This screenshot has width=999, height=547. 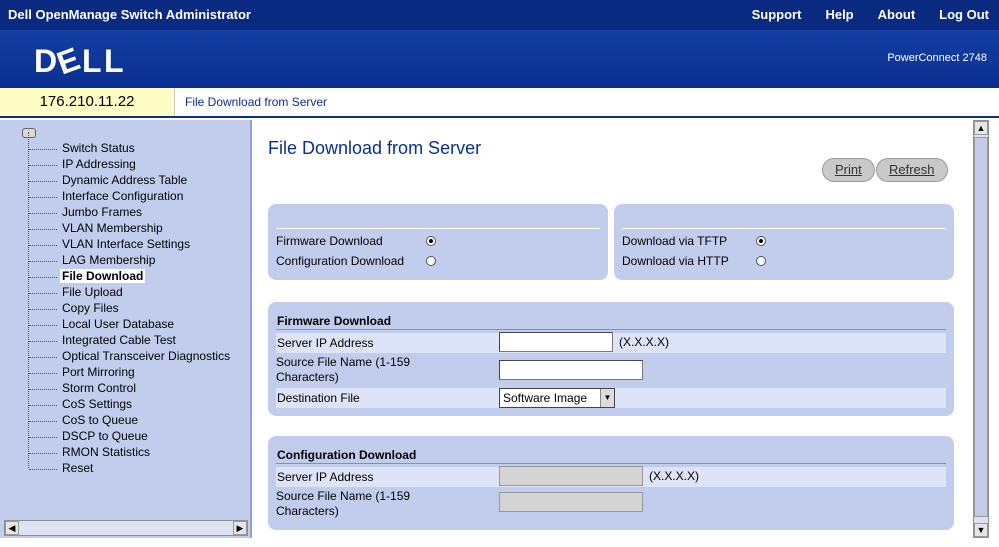 I want to click on help-link: Help, so click(x=837, y=15).